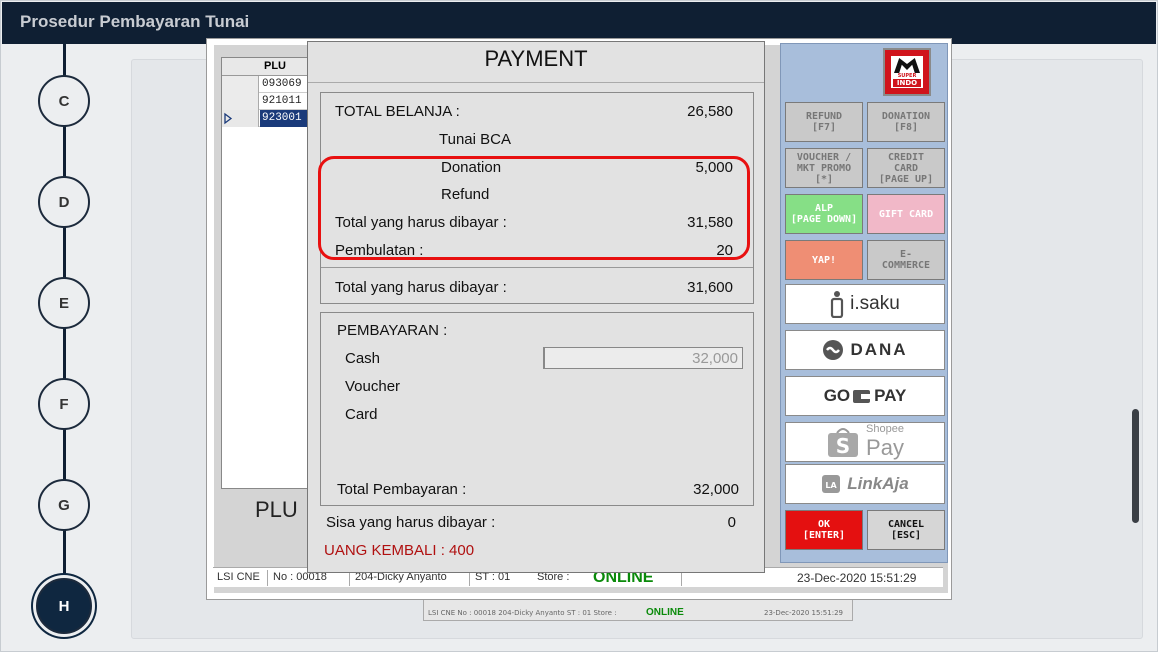 This screenshot has width=1158, height=652. What do you see at coordinates (1135, 466) in the screenshot?
I see `scrollbar-thumb` at bounding box center [1135, 466].